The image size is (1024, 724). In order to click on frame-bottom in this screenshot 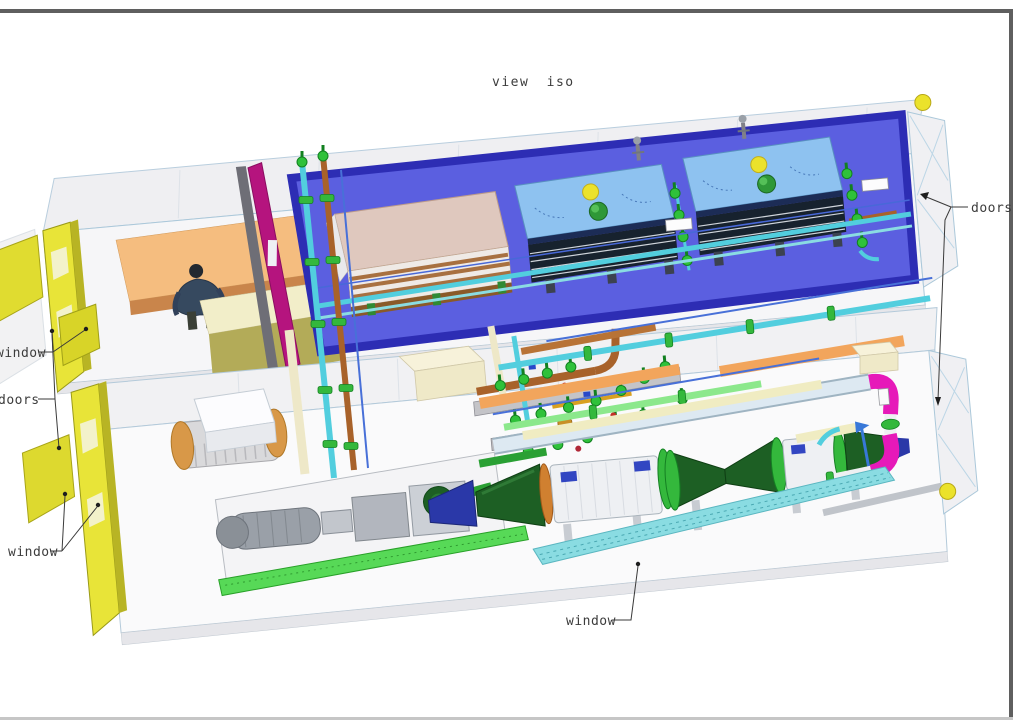, I will do `click(506, 718)`.